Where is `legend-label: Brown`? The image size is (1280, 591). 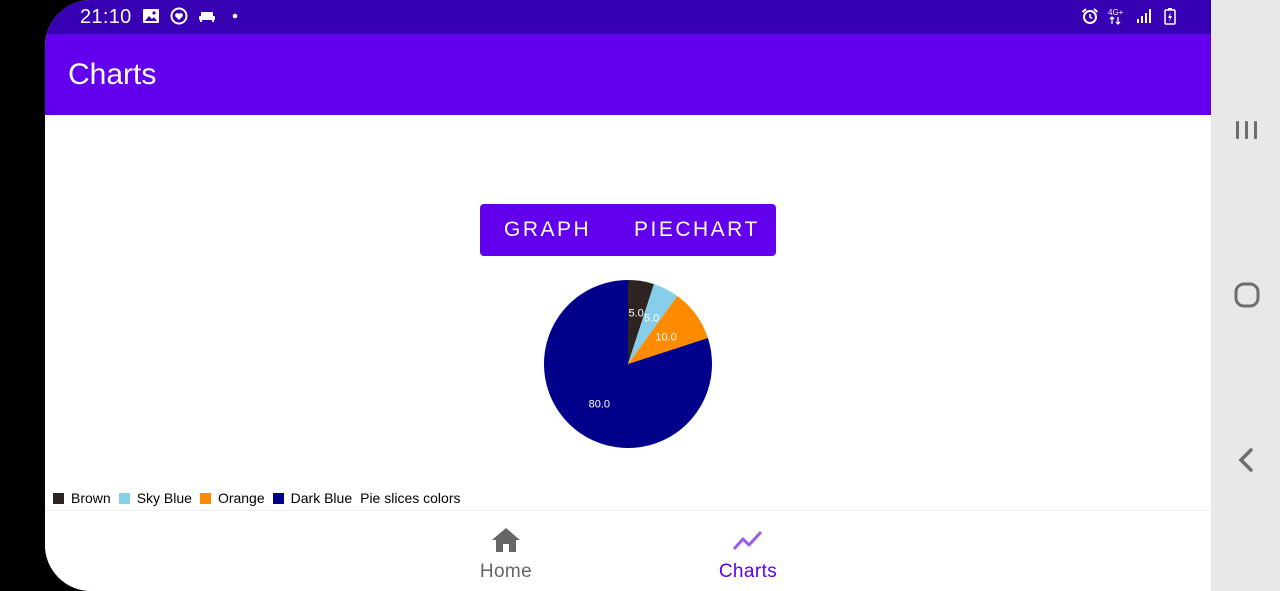
legend-label: Brown is located at coordinates (91, 498).